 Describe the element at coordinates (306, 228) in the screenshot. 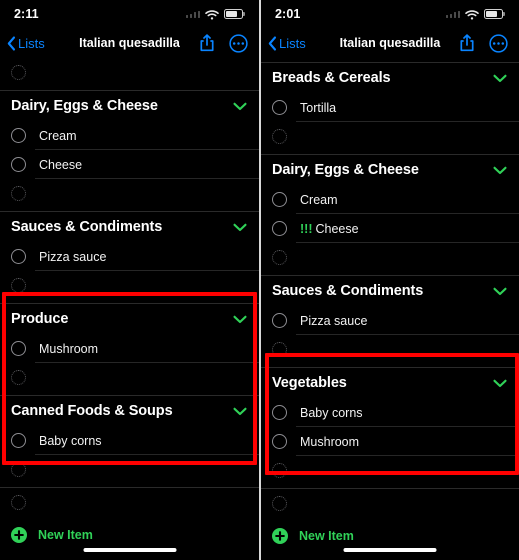

I see `priority-marker: !!!` at that location.